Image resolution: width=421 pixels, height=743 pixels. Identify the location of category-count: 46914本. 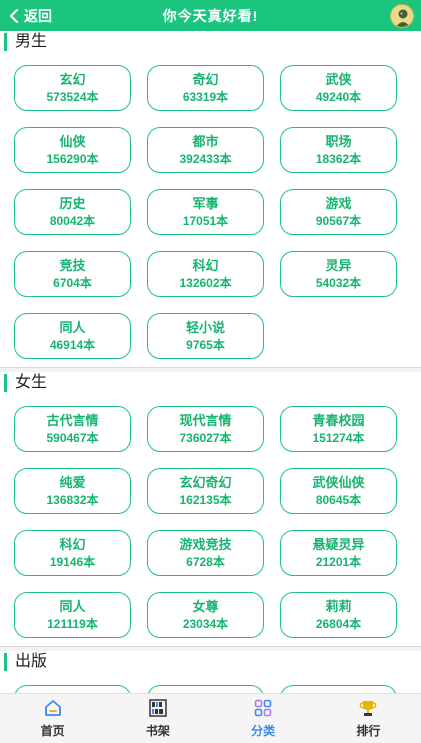
(72, 345).